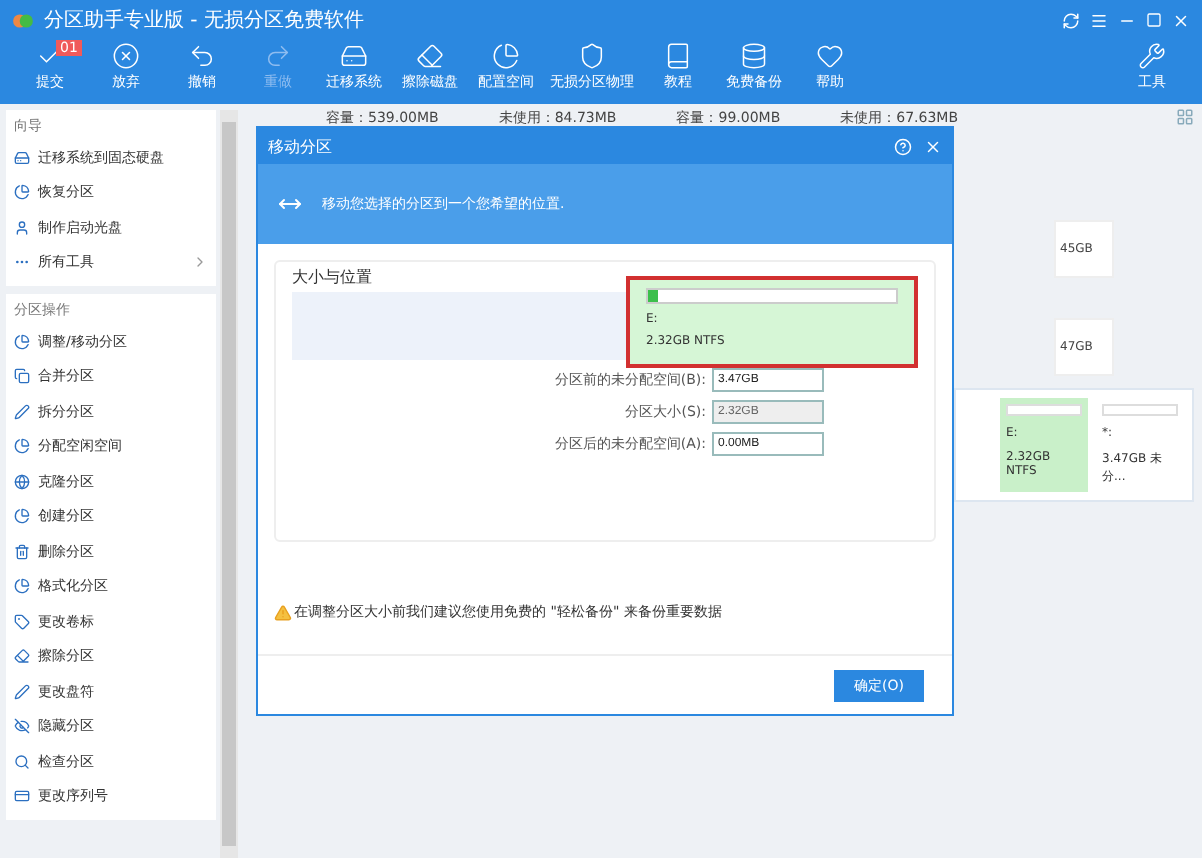 This screenshot has width=1202, height=858. Describe the element at coordinates (22, 726) in the screenshot. I see `eye-off-icon` at that location.